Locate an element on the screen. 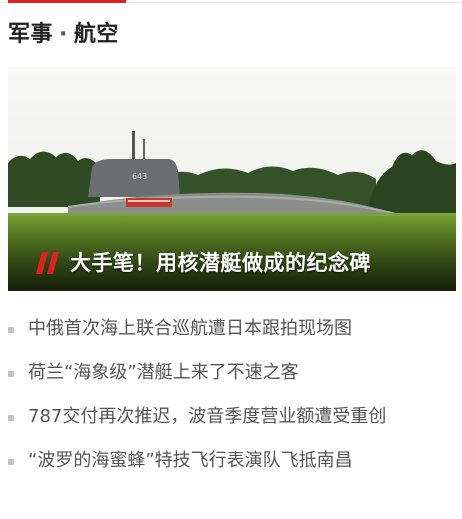 The image size is (462, 519). hero-caption: 大手笔！用核潜艇做成的纪念碑 is located at coordinates (200, 263).